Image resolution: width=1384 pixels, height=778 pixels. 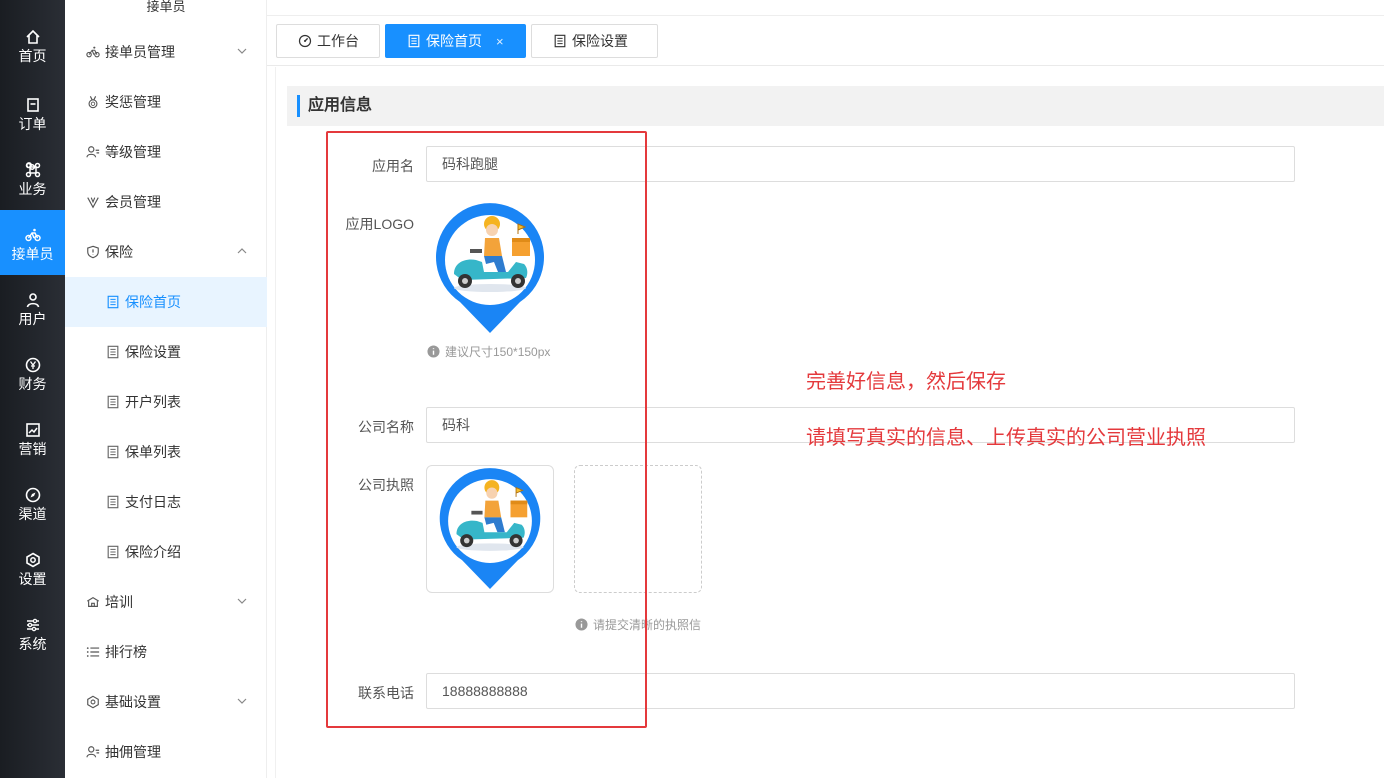 What do you see at coordinates (490, 529) in the screenshot?
I see `license-image` at bounding box center [490, 529].